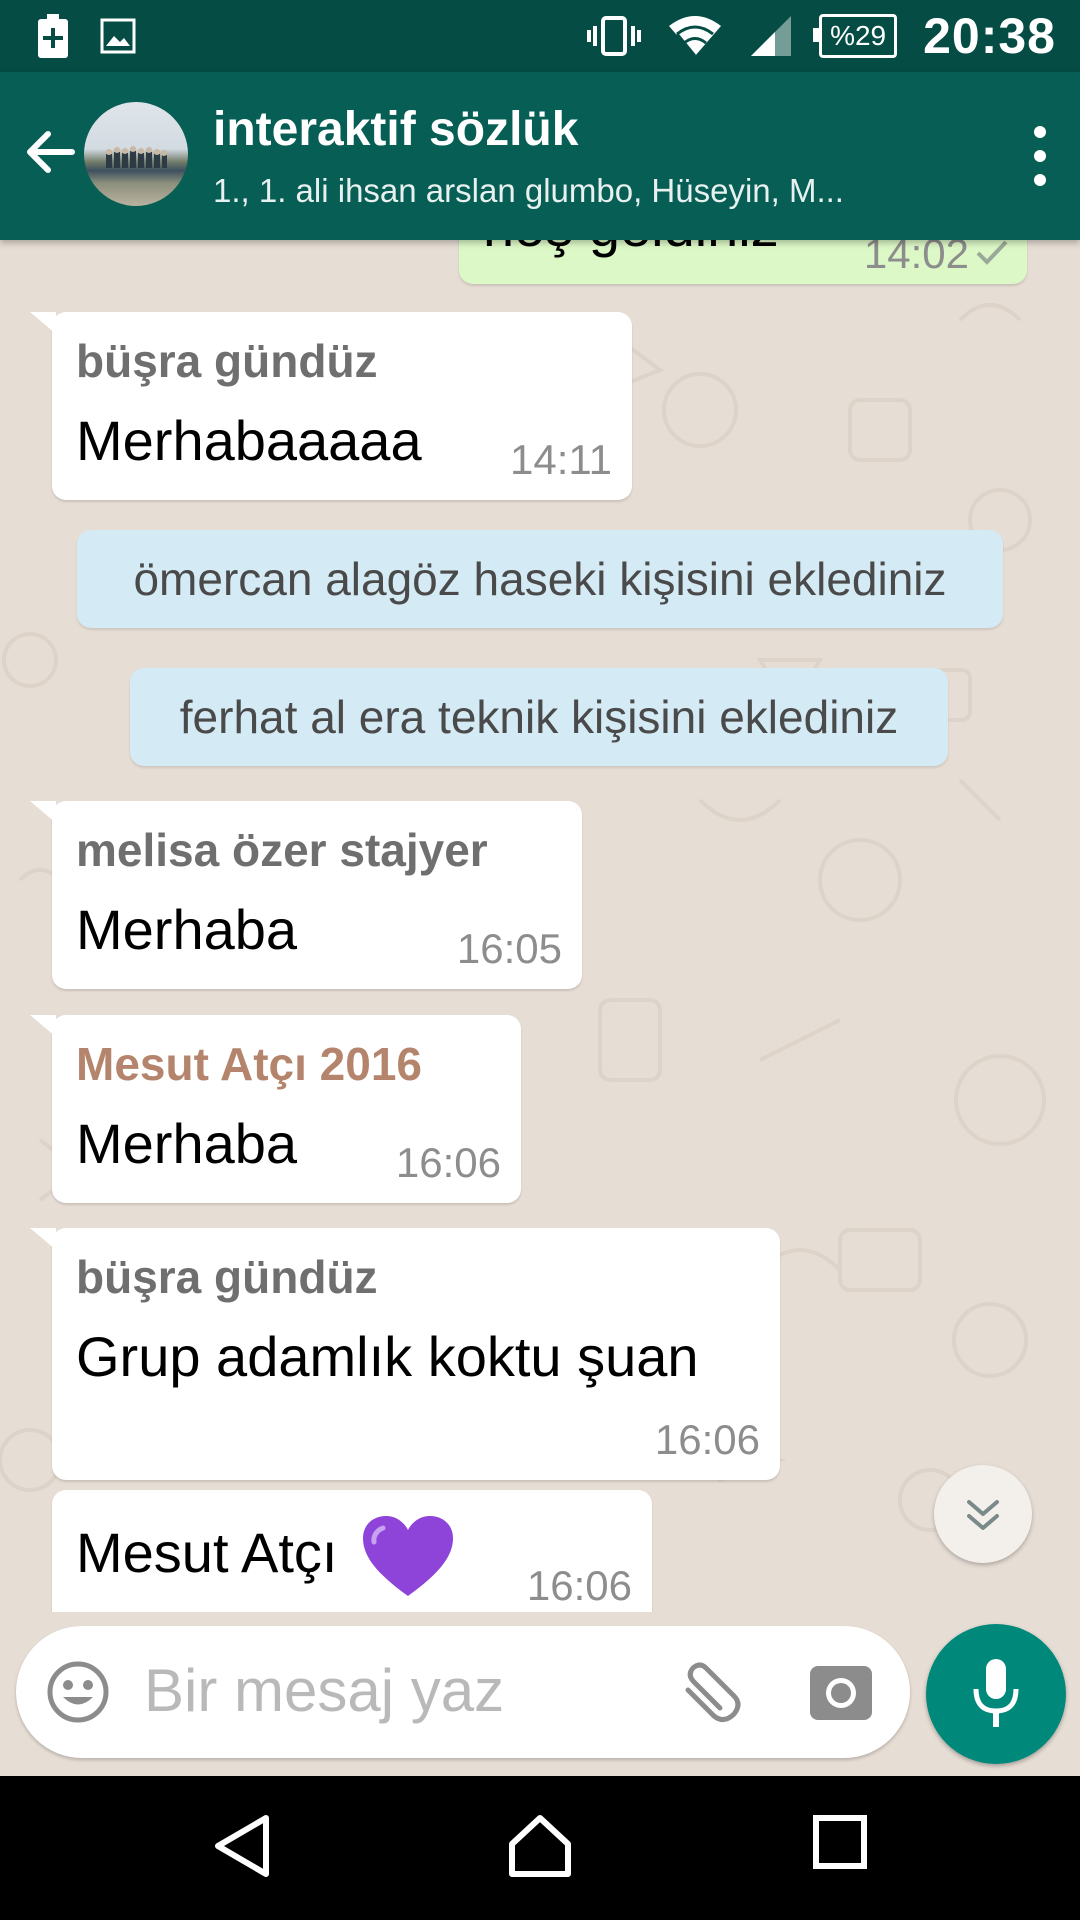 The height and width of the screenshot is (1920, 1080). I want to click on overflow-menu-icon, so click(1040, 156).